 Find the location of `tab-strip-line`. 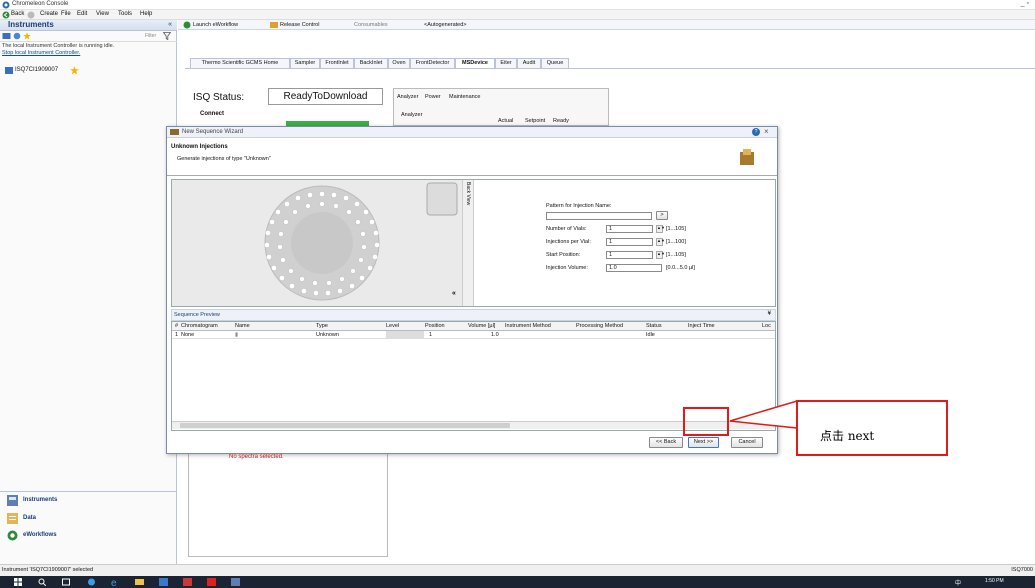

tab-strip-line is located at coordinates (610, 68).